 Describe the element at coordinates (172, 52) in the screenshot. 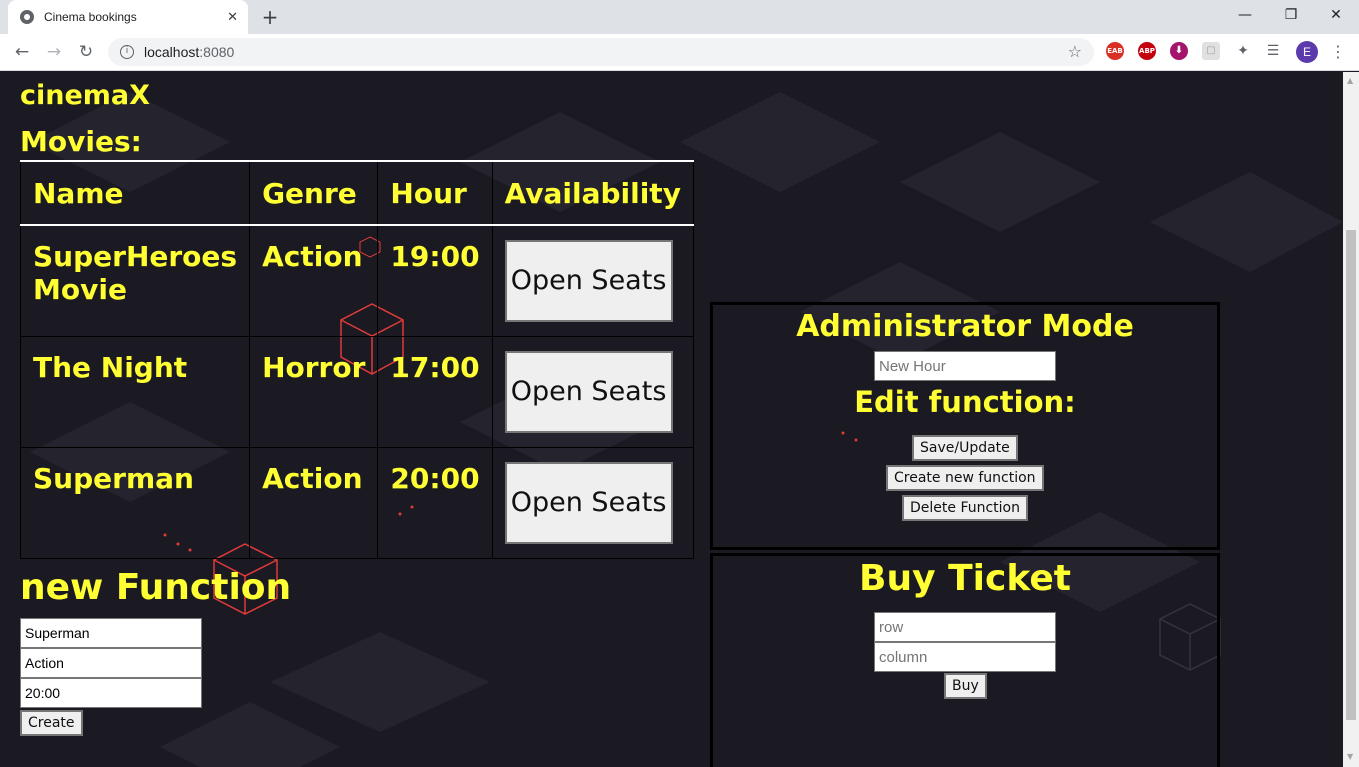

I see `url-host: localhost` at that location.